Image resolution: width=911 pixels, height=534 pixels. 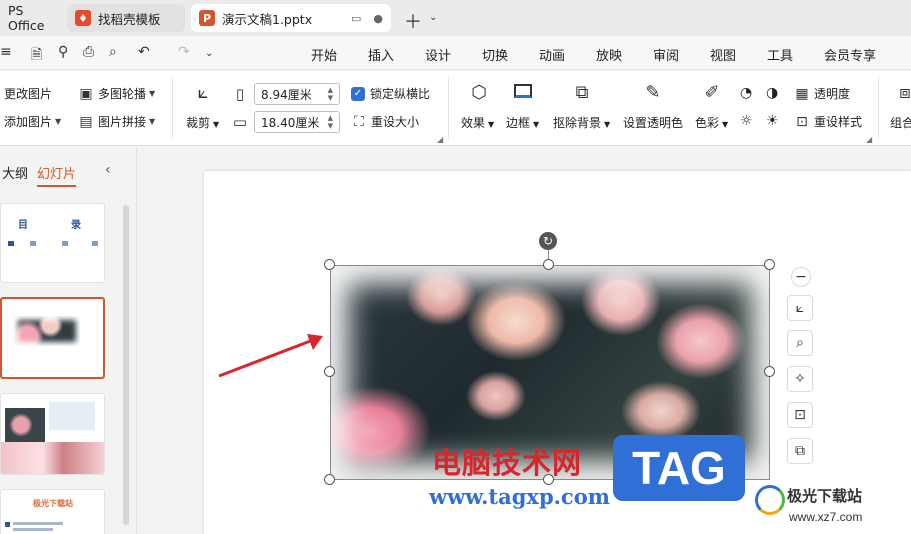 I want to click on slide-title: 极光下载站, so click(x=53, y=503).